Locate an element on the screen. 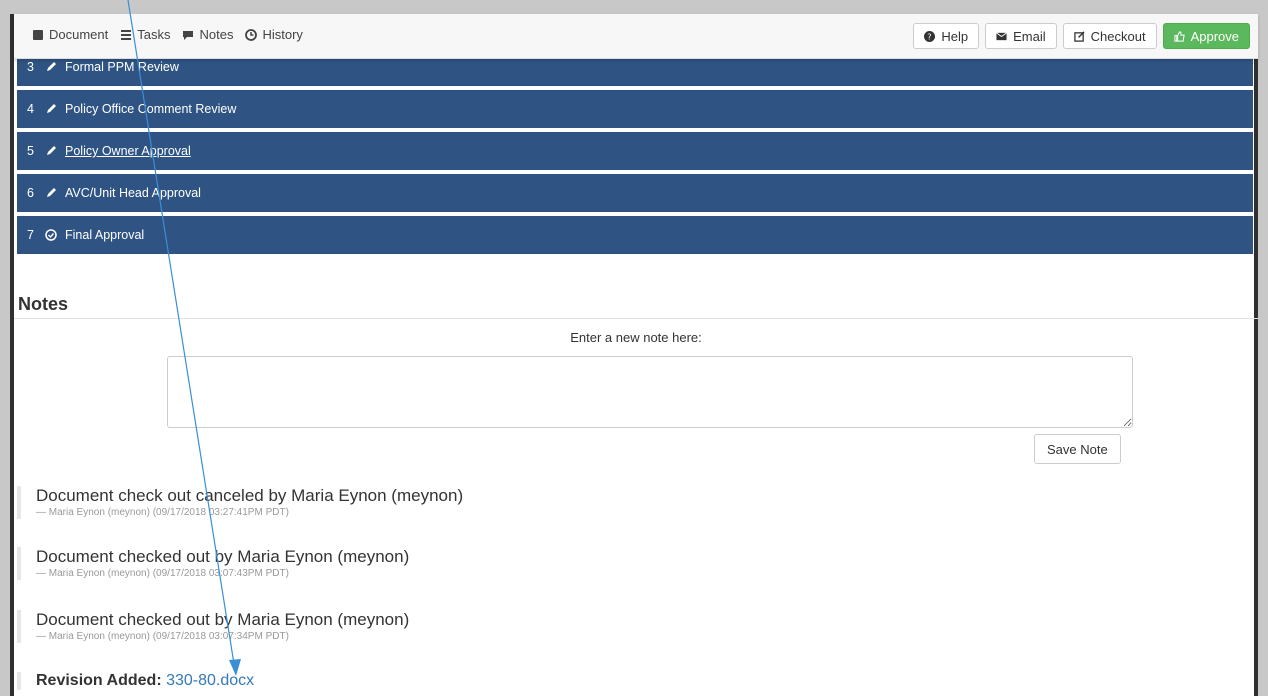 This screenshot has width=1268, height=696. nav-tasks-label: Tasks is located at coordinates (154, 34).